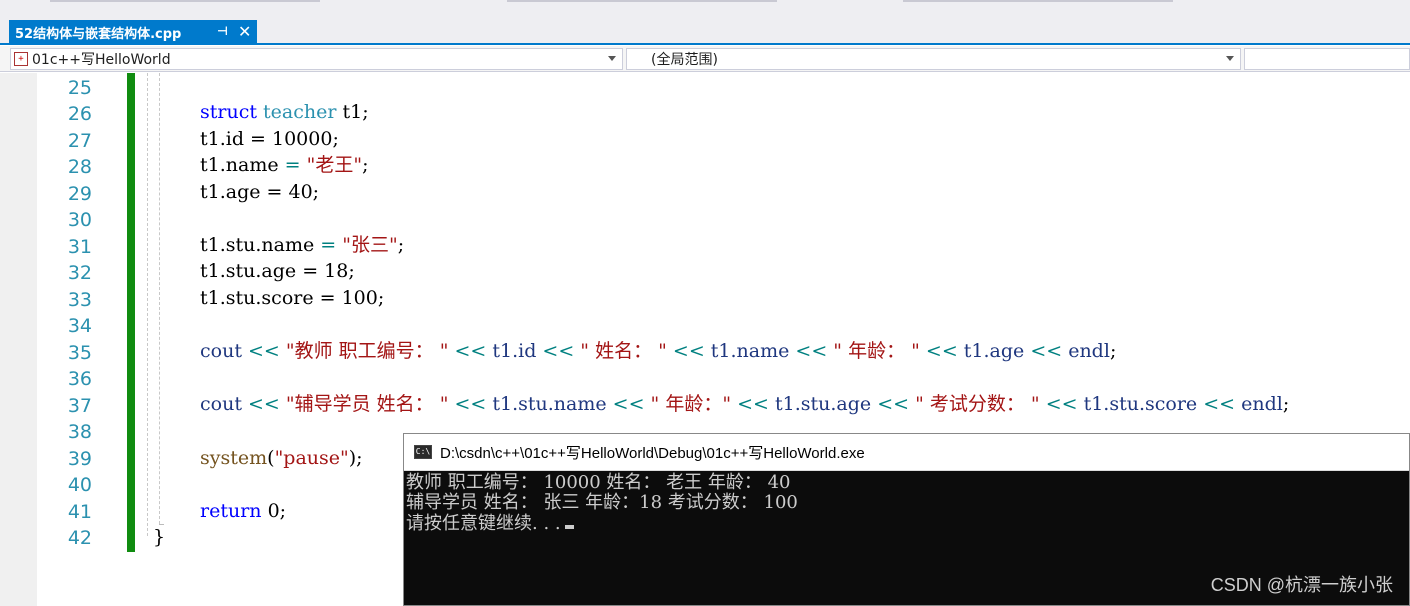 Image resolution: width=1410 pixels, height=606 pixels. What do you see at coordinates (598, 482) in the screenshot?
I see `console-line: 教师 职工编号： 10000 姓名： 老王 年龄： 40` at bounding box center [598, 482].